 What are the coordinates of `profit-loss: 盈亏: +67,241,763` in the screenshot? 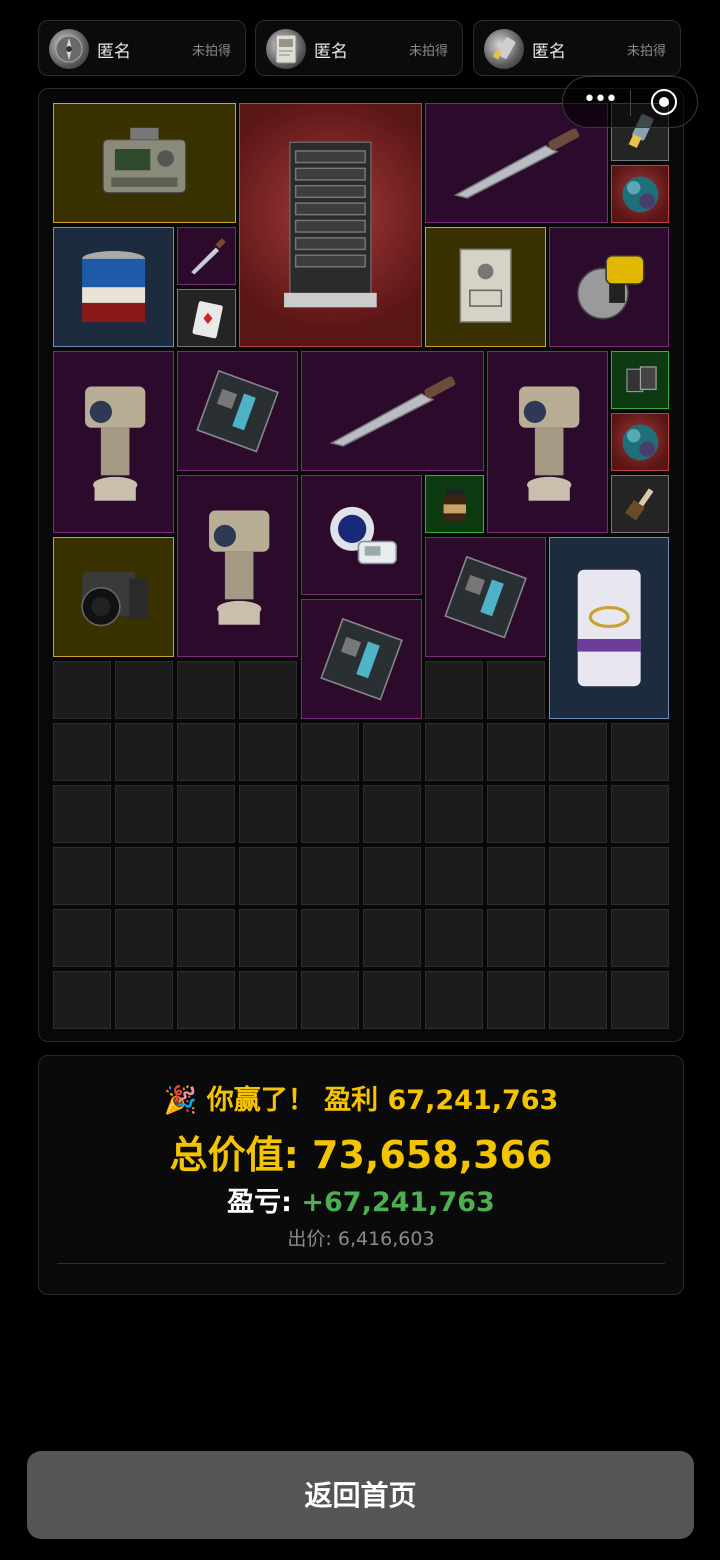 It's located at (361, 1199).